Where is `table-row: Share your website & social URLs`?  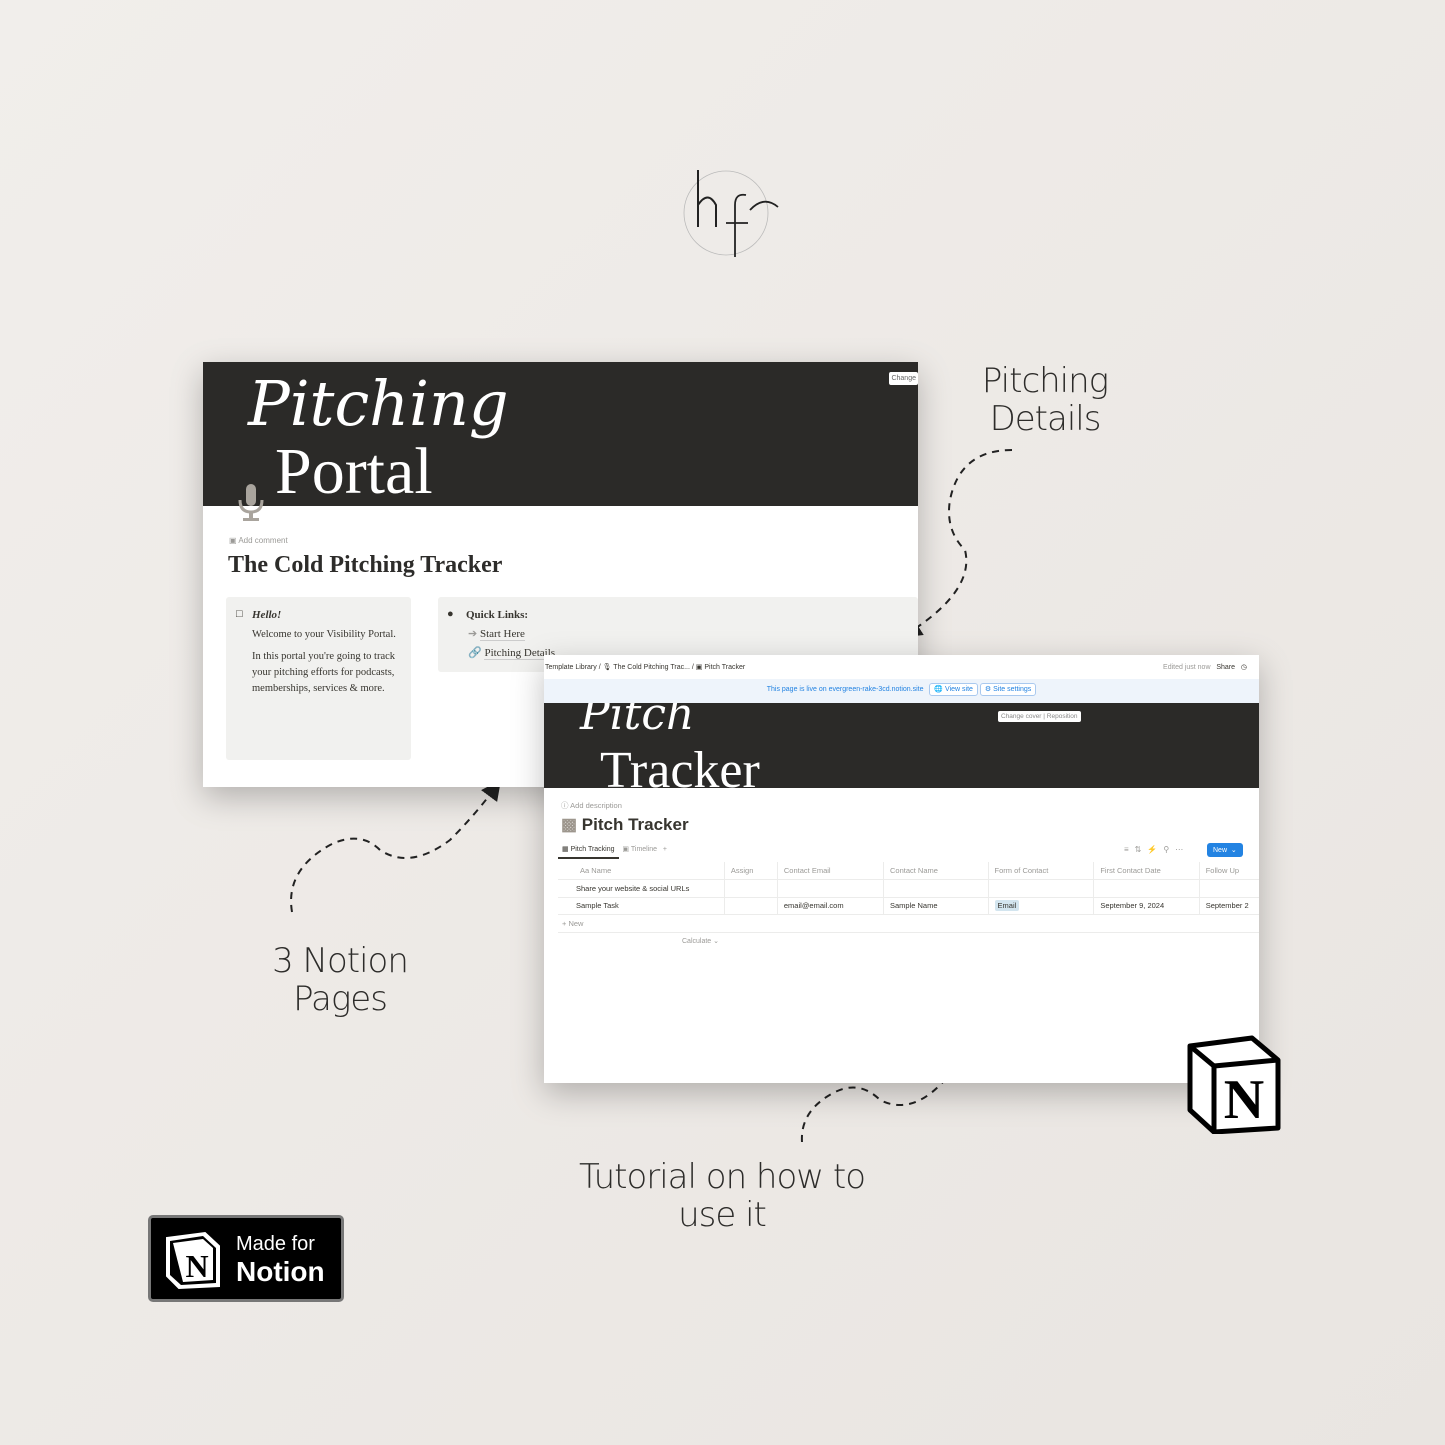 table-row: Share your website & social URLs is located at coordinates (908, 888).